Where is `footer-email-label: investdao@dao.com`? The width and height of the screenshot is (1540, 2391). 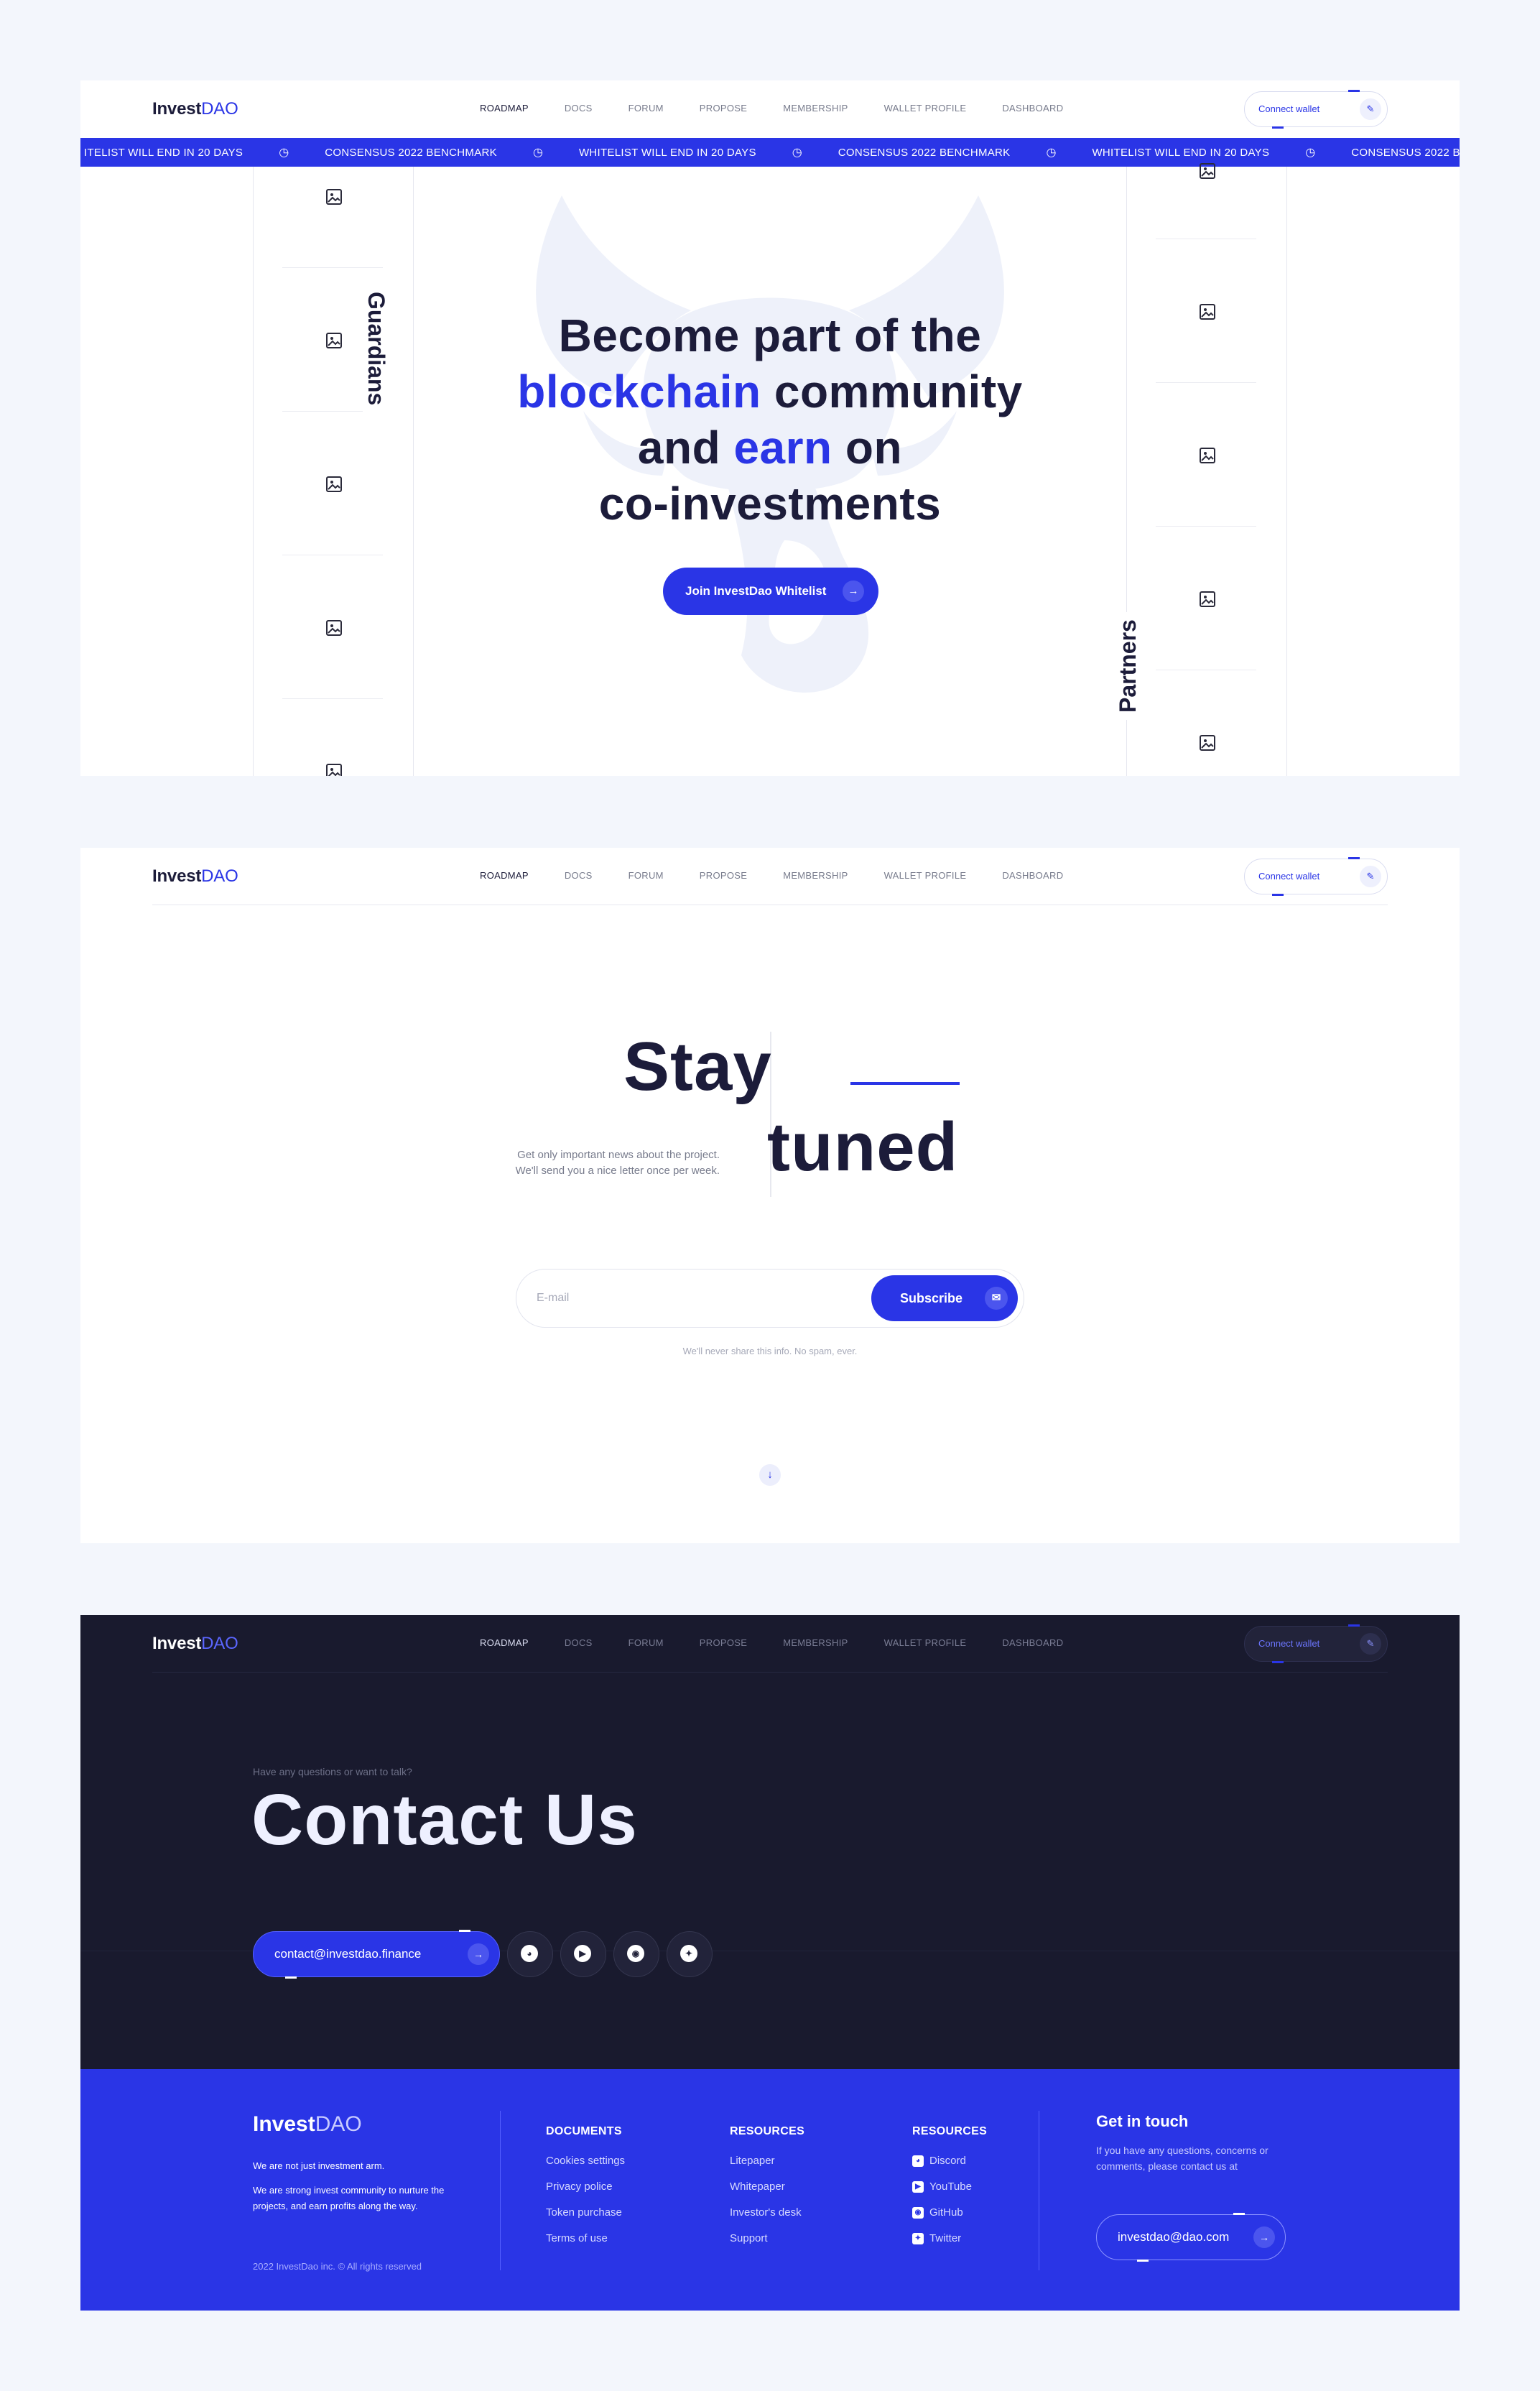 footer-email-label: investdao@dao.com is located at coordinates (1174, 2237).